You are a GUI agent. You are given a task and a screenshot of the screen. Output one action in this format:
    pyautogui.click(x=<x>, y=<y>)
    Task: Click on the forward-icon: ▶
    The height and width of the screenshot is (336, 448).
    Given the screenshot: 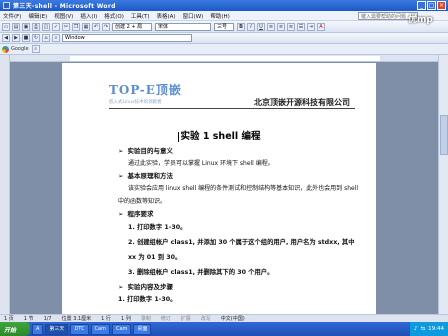 What is the action you would take?
    pyautogui.click(x=16, y=38)
    